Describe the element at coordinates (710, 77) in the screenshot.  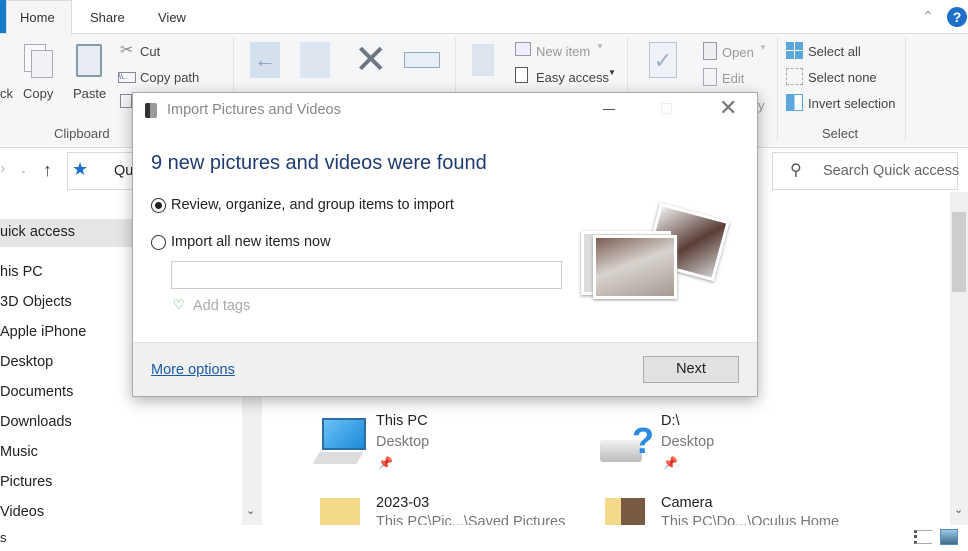
I see `edit-icon` at that location.